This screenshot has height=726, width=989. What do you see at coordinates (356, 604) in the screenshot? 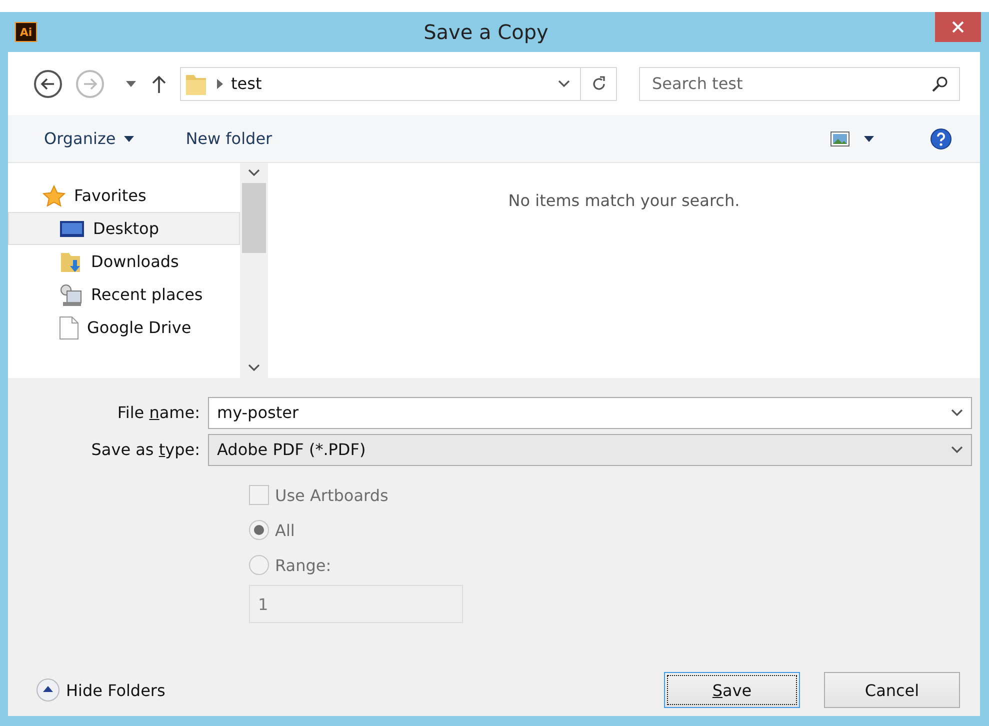
I see `range-field: 1` at bounding box center [356, 604].